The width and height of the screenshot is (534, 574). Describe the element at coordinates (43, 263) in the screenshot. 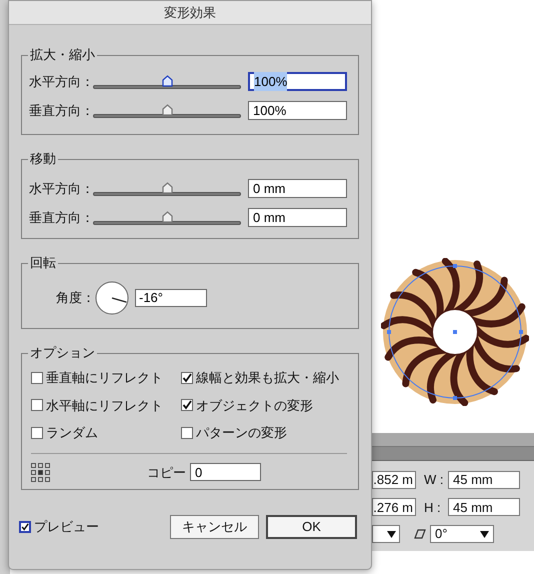

I see `group-legend: 回転` at that location.